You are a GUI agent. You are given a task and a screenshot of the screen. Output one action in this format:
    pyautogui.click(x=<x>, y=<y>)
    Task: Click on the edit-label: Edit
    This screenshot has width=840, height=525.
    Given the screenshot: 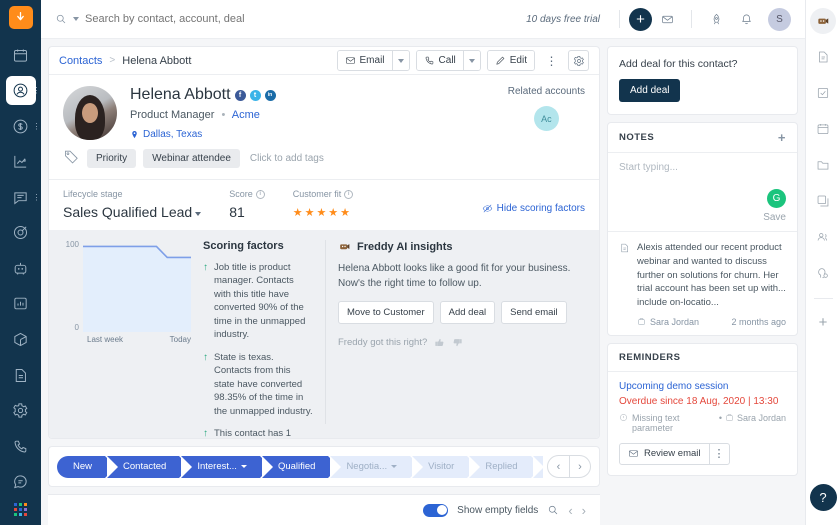 What is the action you would take?
    pyautogui.click(x=518, y=60)
    